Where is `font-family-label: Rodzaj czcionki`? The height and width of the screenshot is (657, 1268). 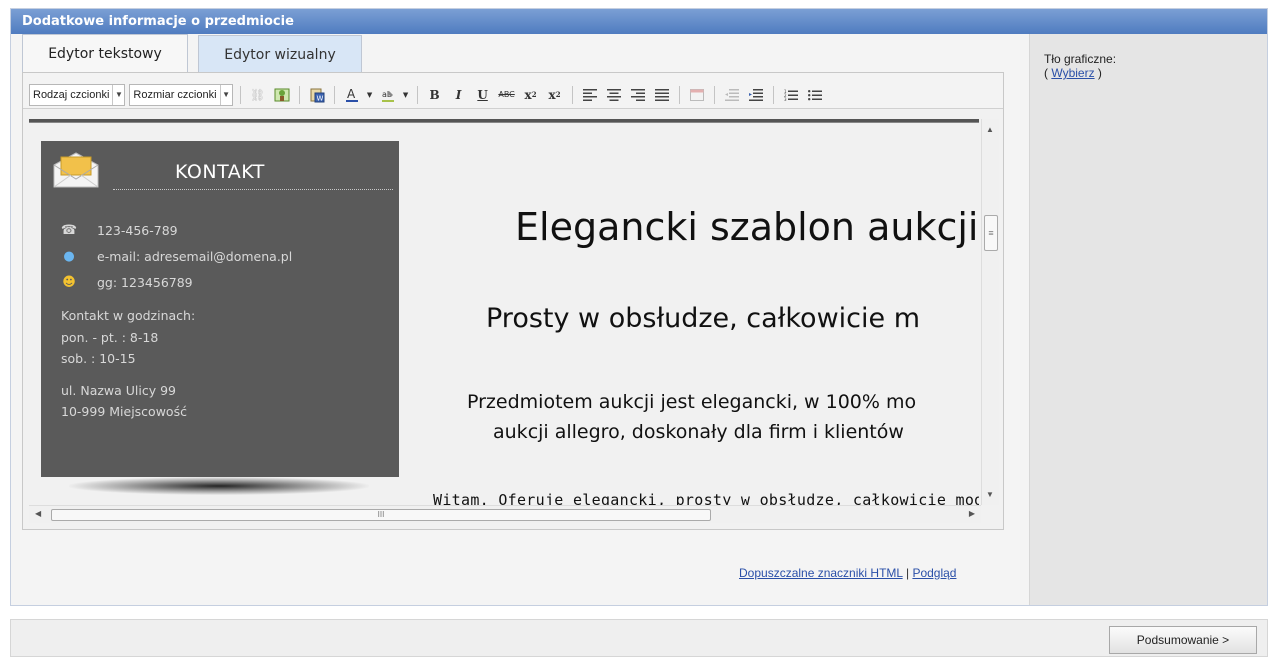
font-family-label: Rodzaj czcionki is located at coordinates (71, 94).